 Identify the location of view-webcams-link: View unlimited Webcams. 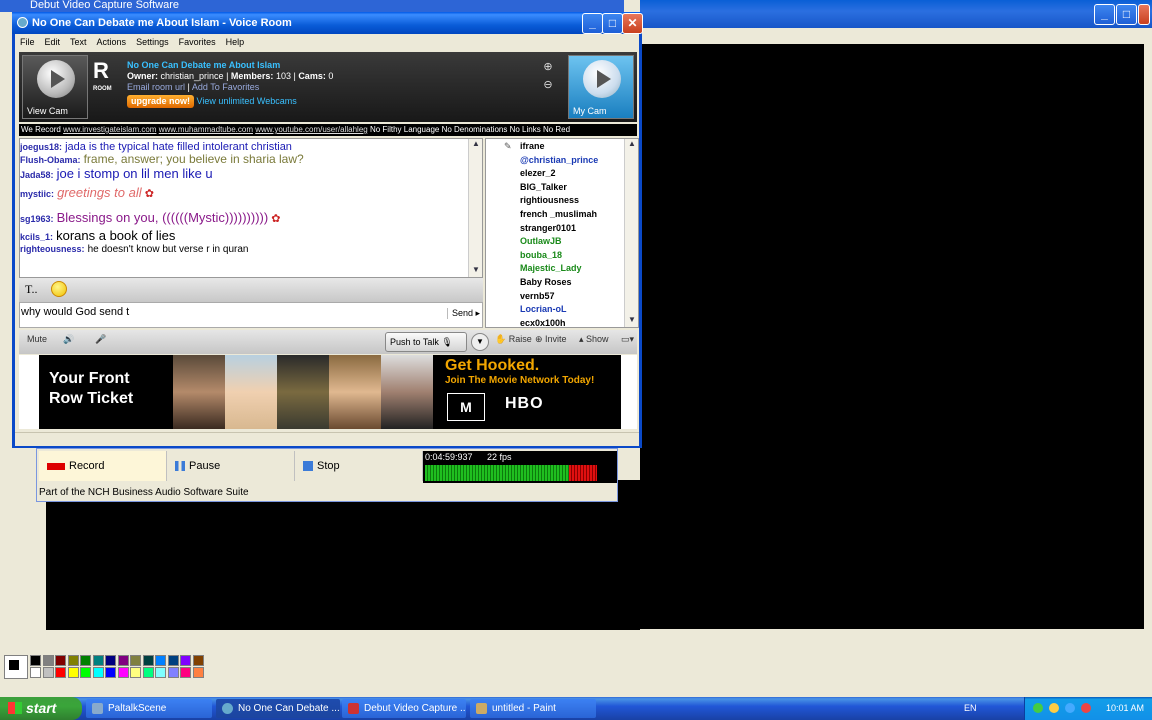
(247, 101).